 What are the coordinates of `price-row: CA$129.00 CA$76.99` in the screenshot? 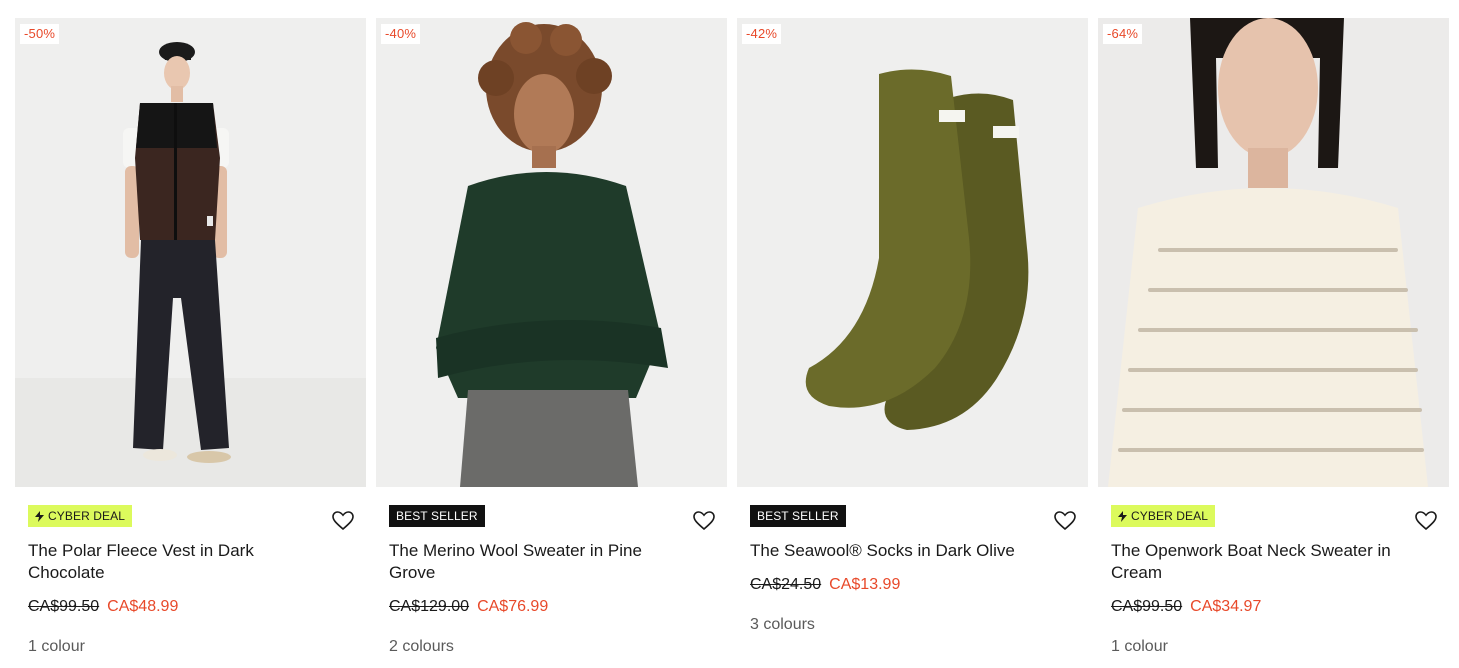 It's located at (551, 607).